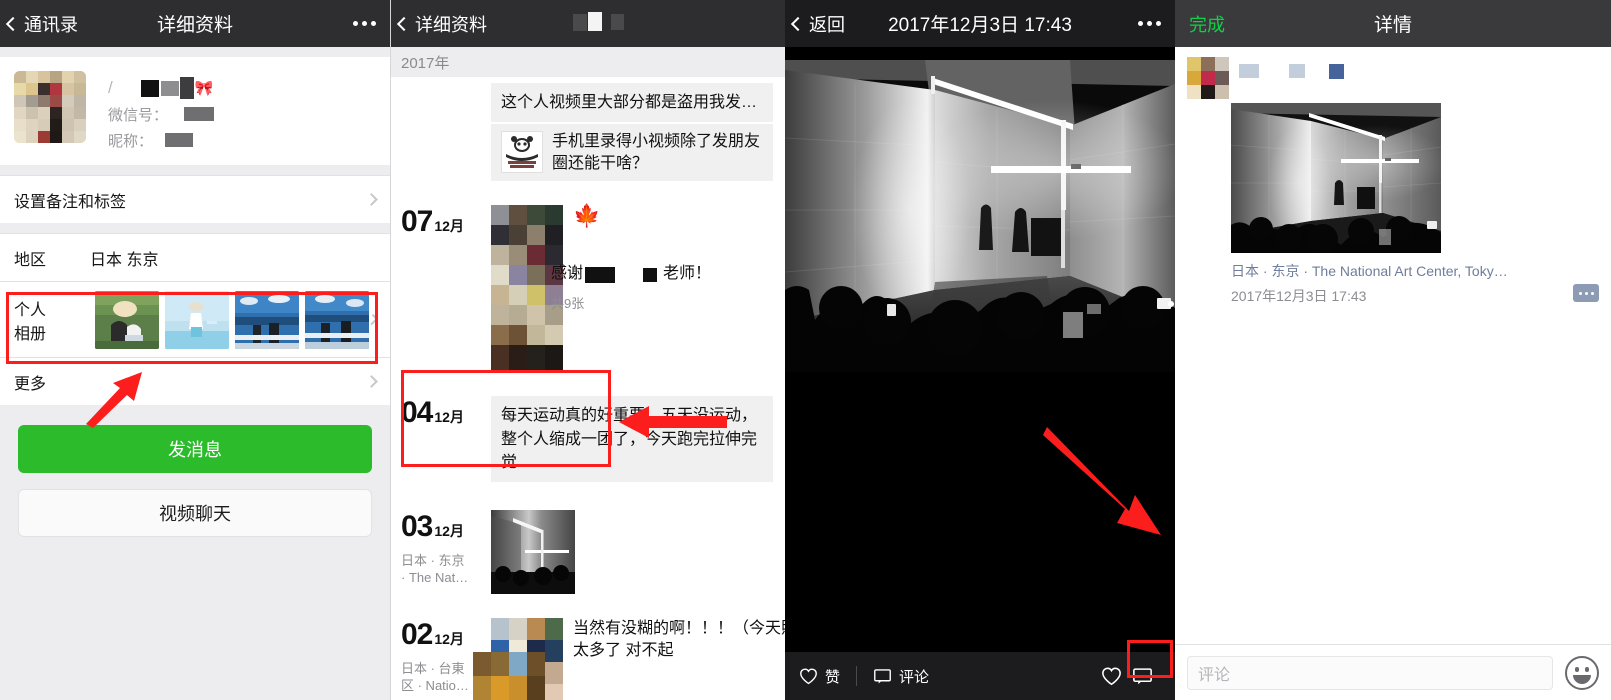  I want to click on moment-body: 🍁, so click(632, 288).